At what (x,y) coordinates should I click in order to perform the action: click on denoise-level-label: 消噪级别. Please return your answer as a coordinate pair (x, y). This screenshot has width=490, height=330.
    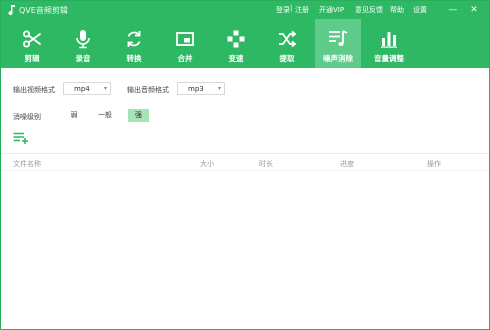
    Looking at the image, I should click on (27, 117).